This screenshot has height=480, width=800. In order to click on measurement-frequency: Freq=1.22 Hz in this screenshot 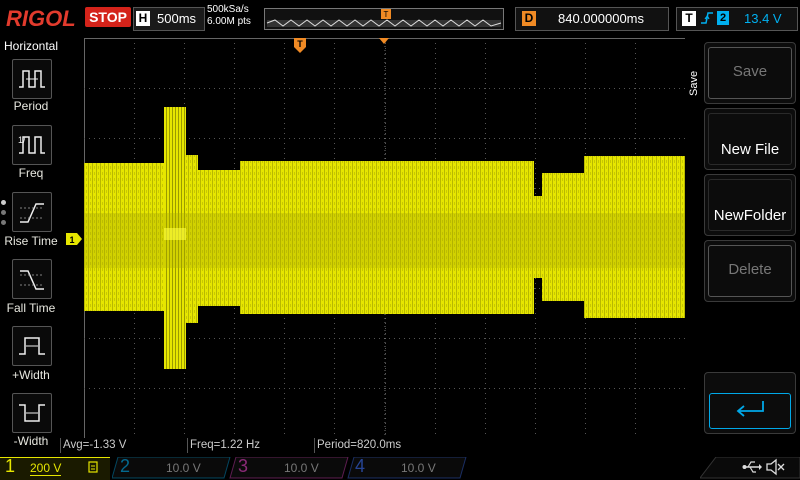, I will do `click(250, 445)`.